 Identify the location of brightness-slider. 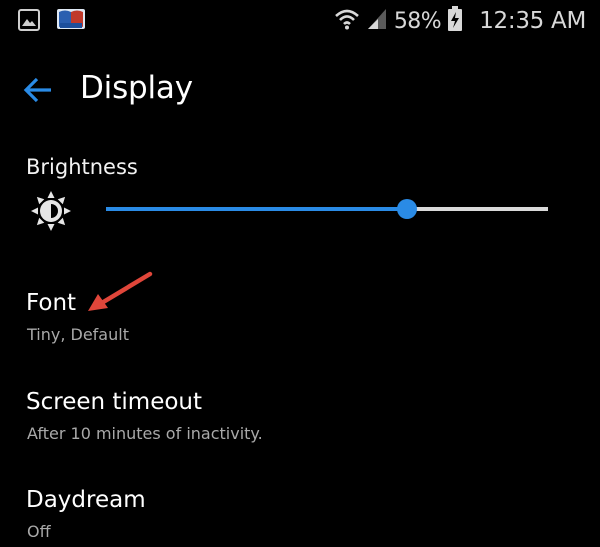
(327, 209).